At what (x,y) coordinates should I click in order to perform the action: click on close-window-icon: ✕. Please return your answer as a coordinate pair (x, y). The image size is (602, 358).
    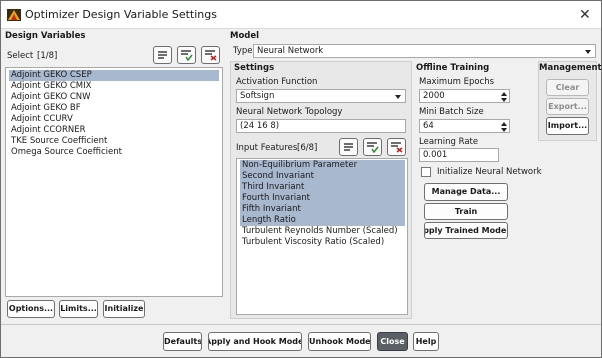
    Looking at the image, I should click on (585, 15).